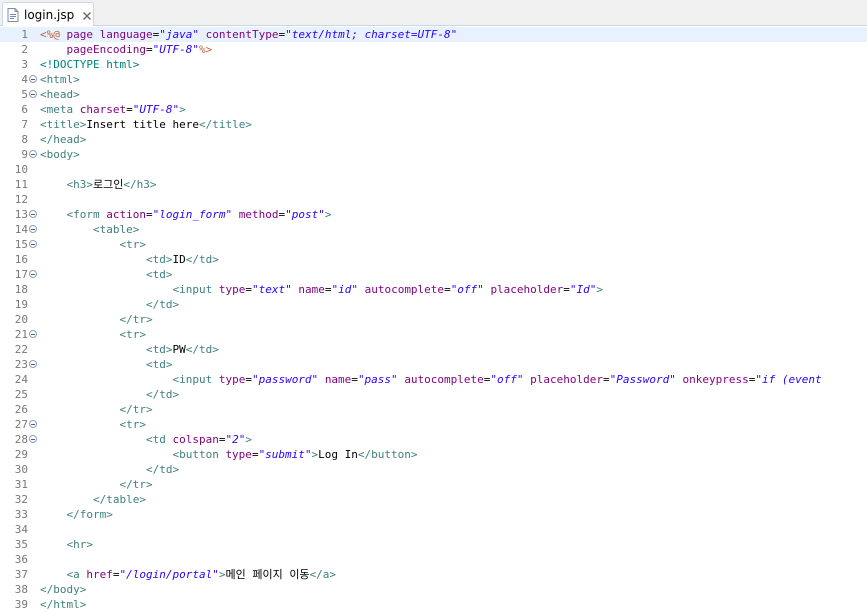  Describe the element at coordinates (60, 94) in the screenshot. I see `code-token: <head>` at that location.